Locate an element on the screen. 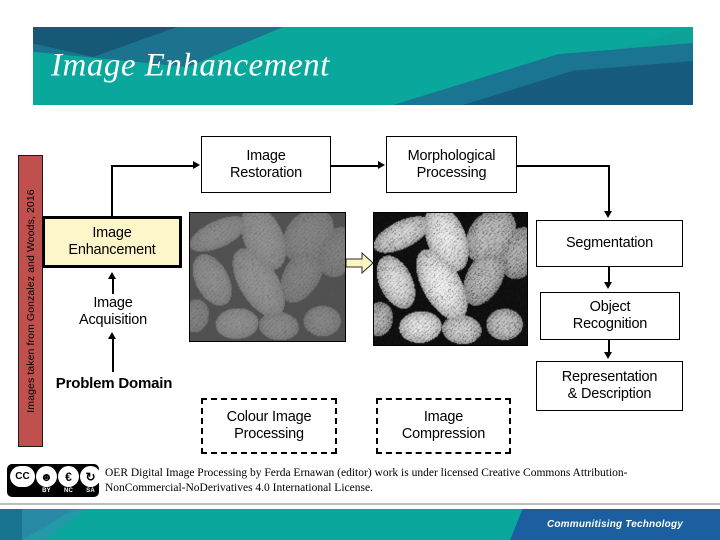  cc-mark-label-sa: SA is located at coordinates (90, 491).